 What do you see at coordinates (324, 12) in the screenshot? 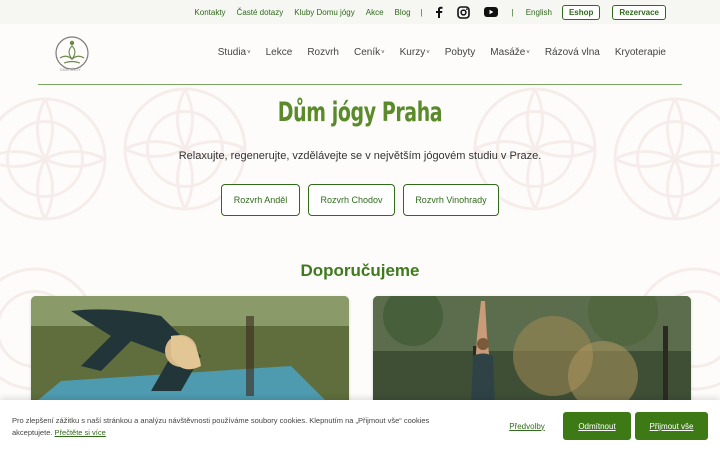
I see `top-link-clubs: Kluby Domu jógy` at bounding box center [324, 12].